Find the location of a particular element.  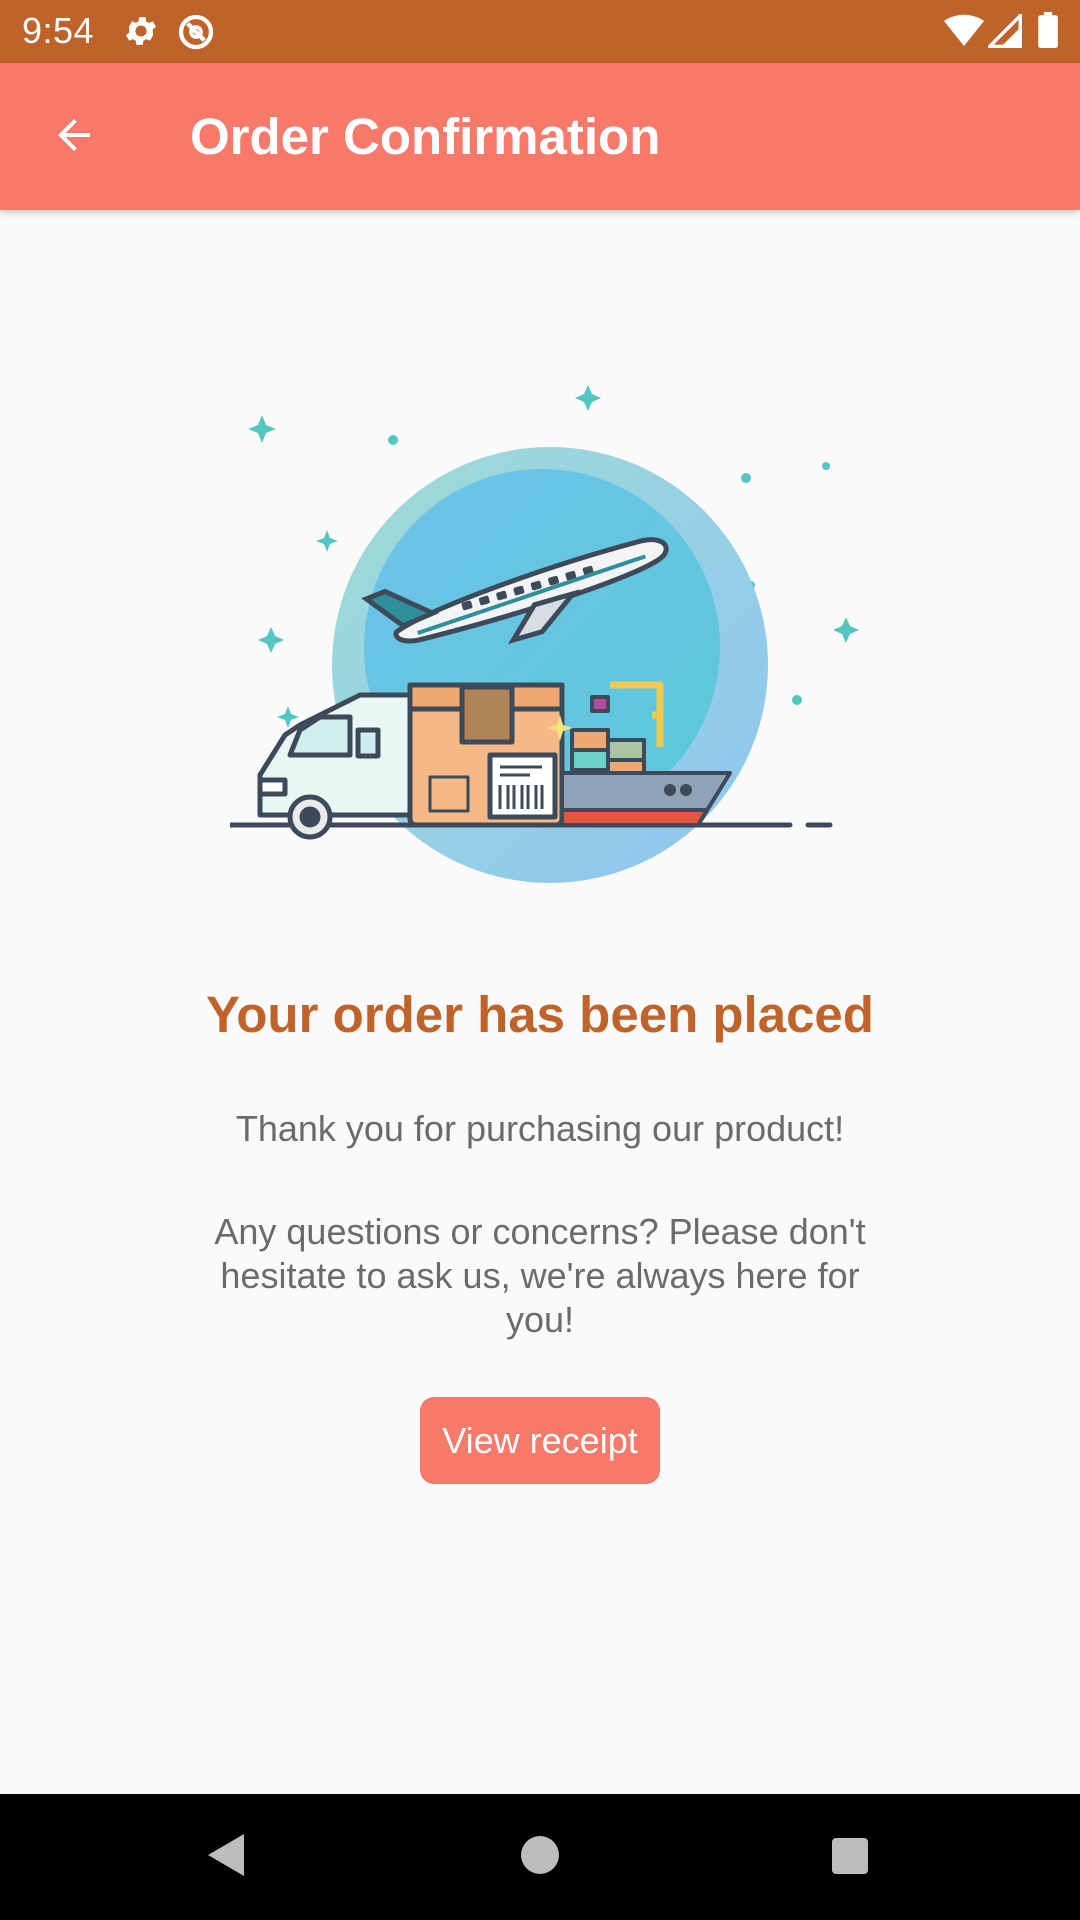

system-nav-bar is located at coordinates (540, 1857).